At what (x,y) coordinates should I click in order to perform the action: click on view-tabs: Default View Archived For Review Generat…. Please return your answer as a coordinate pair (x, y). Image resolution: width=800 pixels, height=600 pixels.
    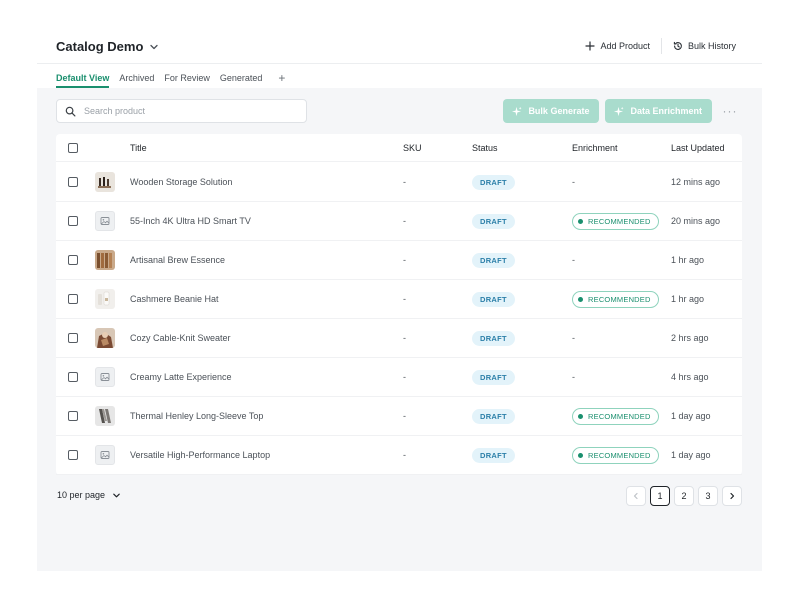
    Looking at the image, I should click on (170, 76).